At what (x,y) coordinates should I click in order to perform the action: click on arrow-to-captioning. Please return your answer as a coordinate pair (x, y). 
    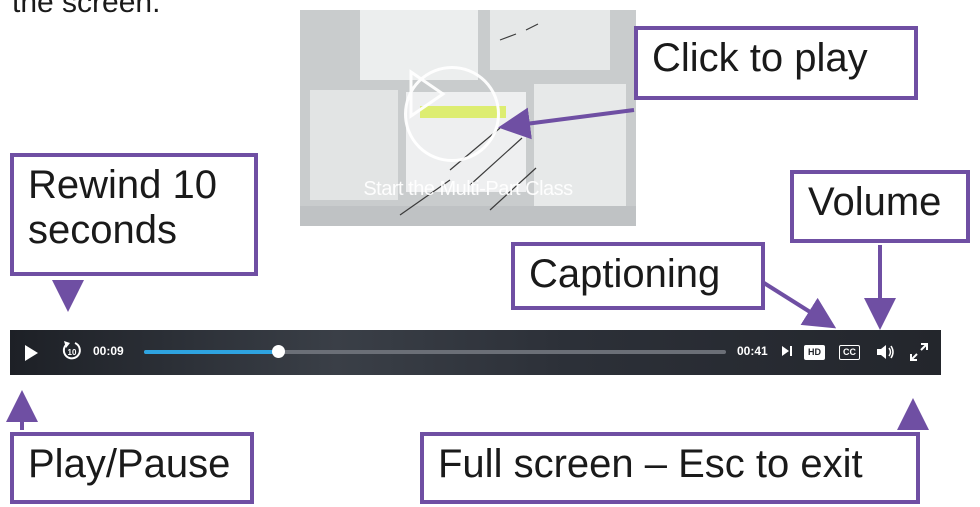
    Looking at the image, I should click on (799, 305).